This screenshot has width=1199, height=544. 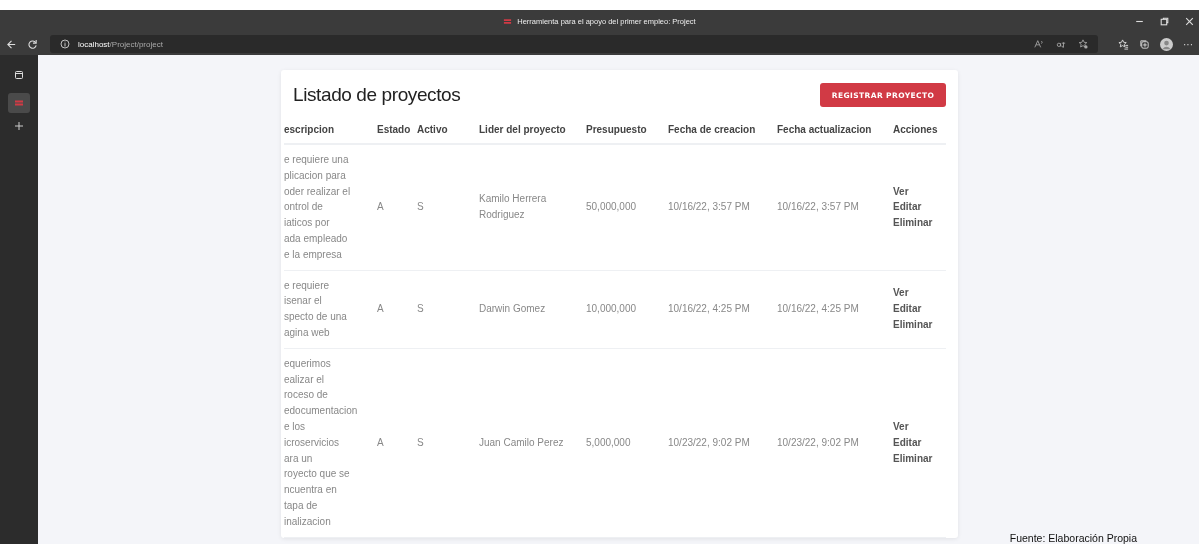 What do you see at coordinates (1144, 44) in the screenshot?
I see `collections-icon` at bounding box center [1144, 44].